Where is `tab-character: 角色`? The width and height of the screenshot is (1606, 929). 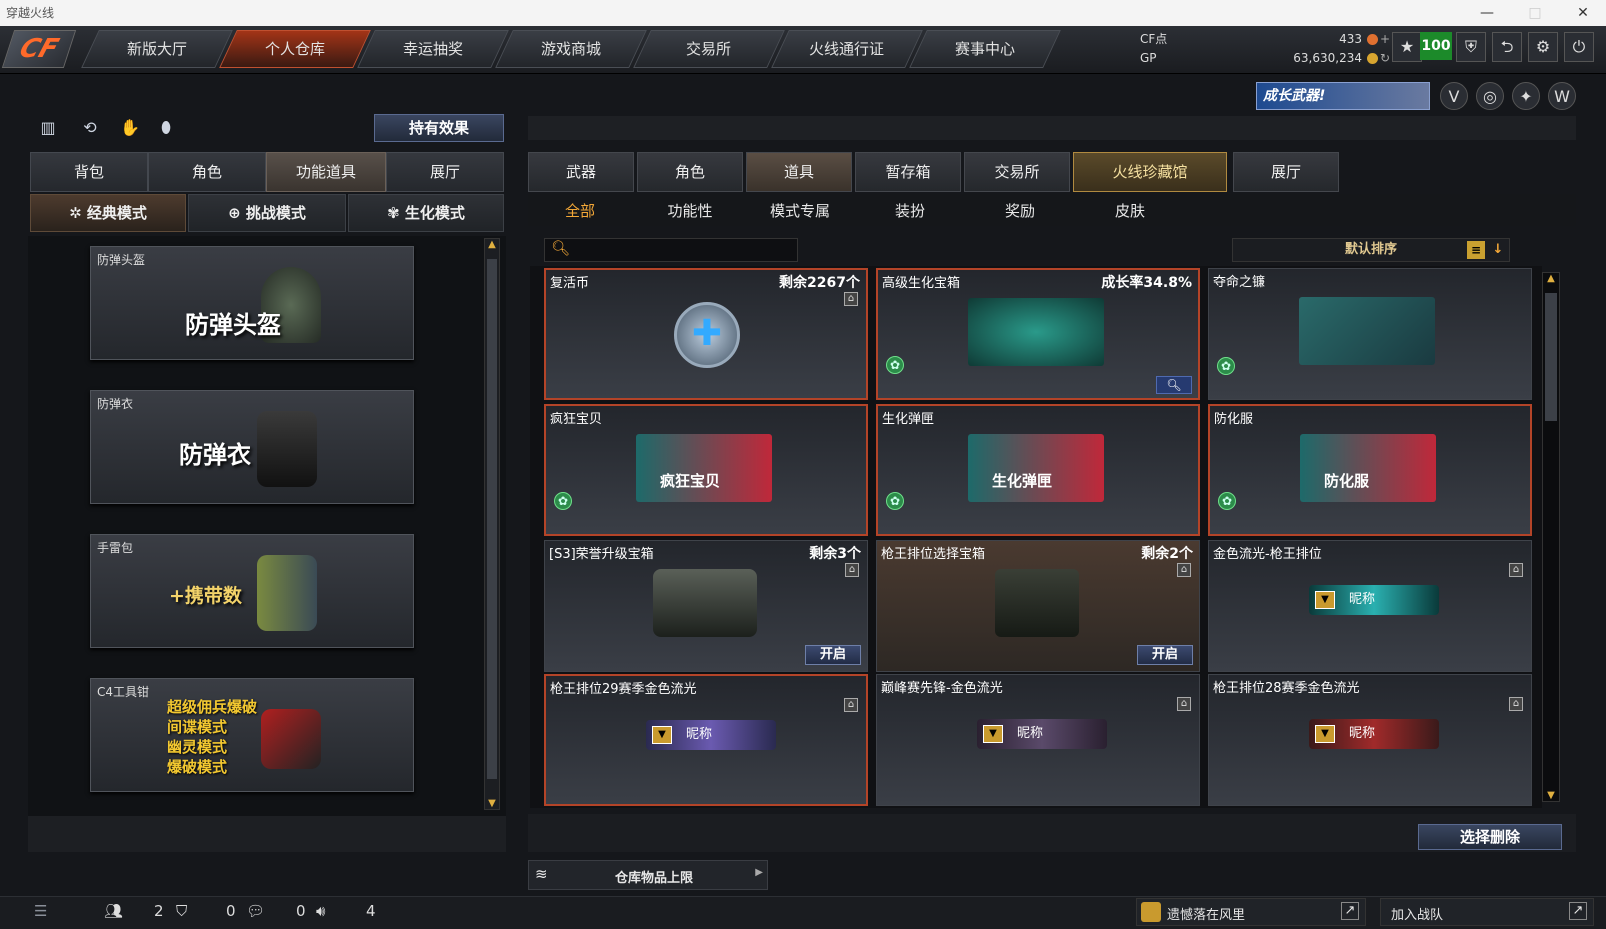 tab-character: 角色 is located at coordinates (207, 172).